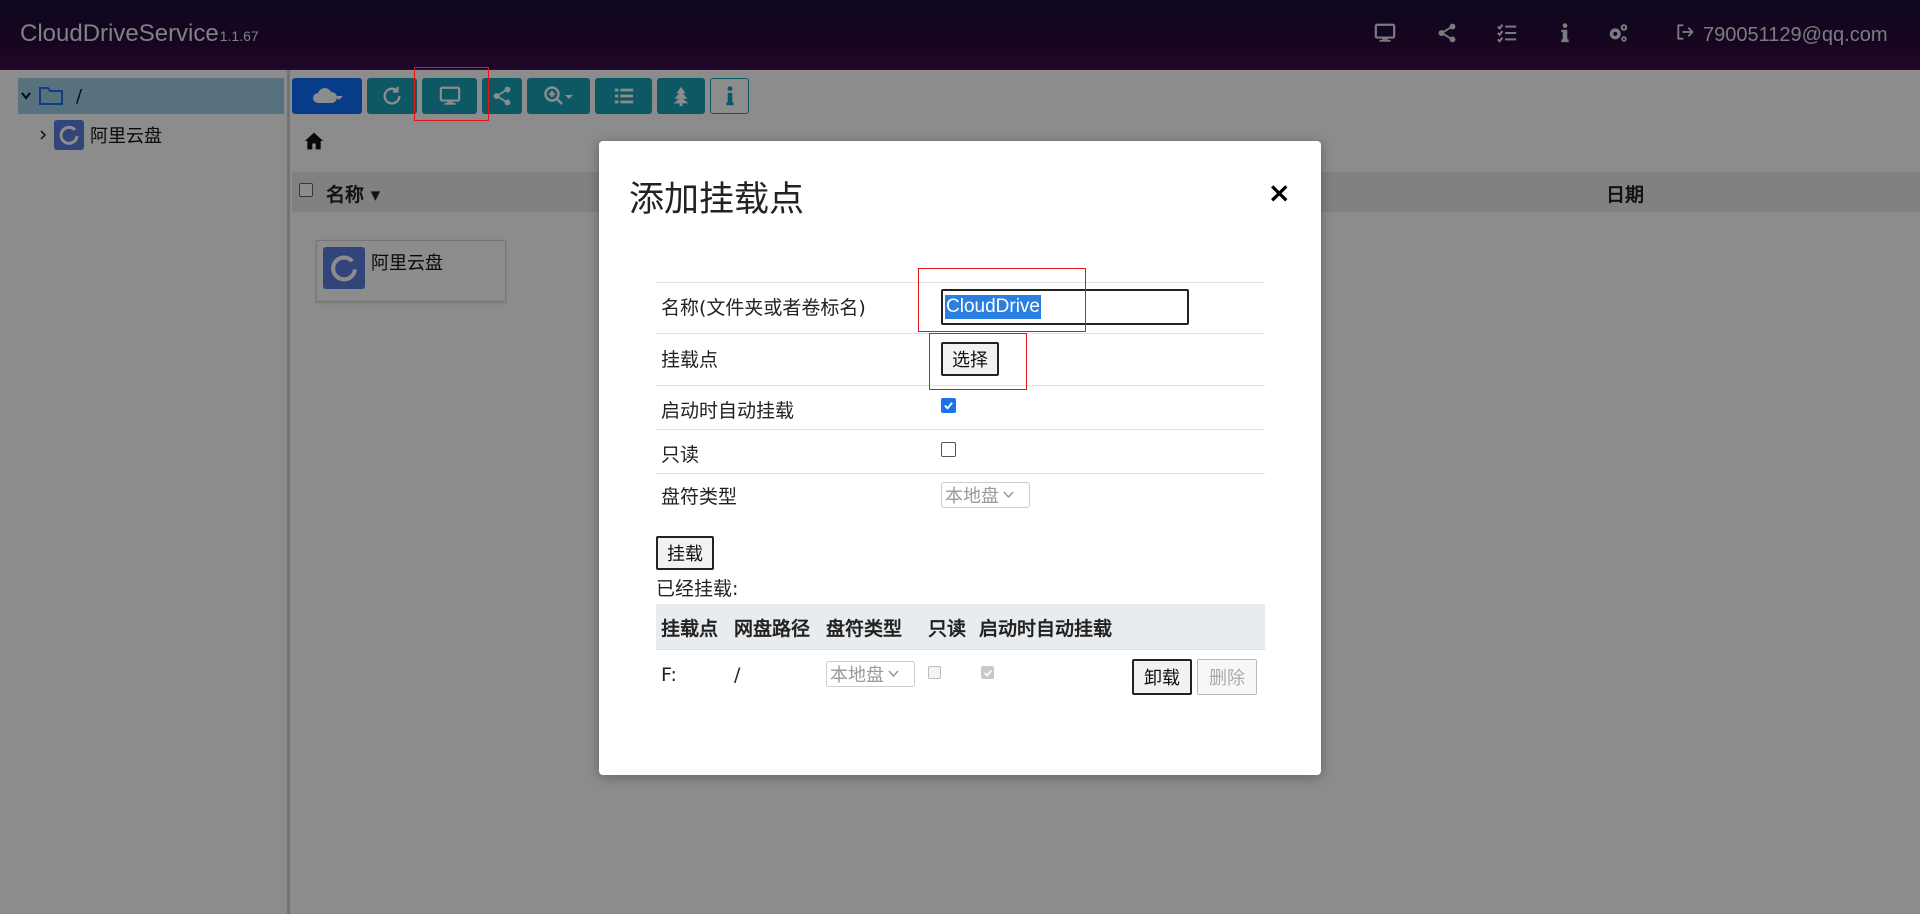 The image size is (1920, 914). I want to click on row-drive-type-select: 本地盘, so click(870, 674).